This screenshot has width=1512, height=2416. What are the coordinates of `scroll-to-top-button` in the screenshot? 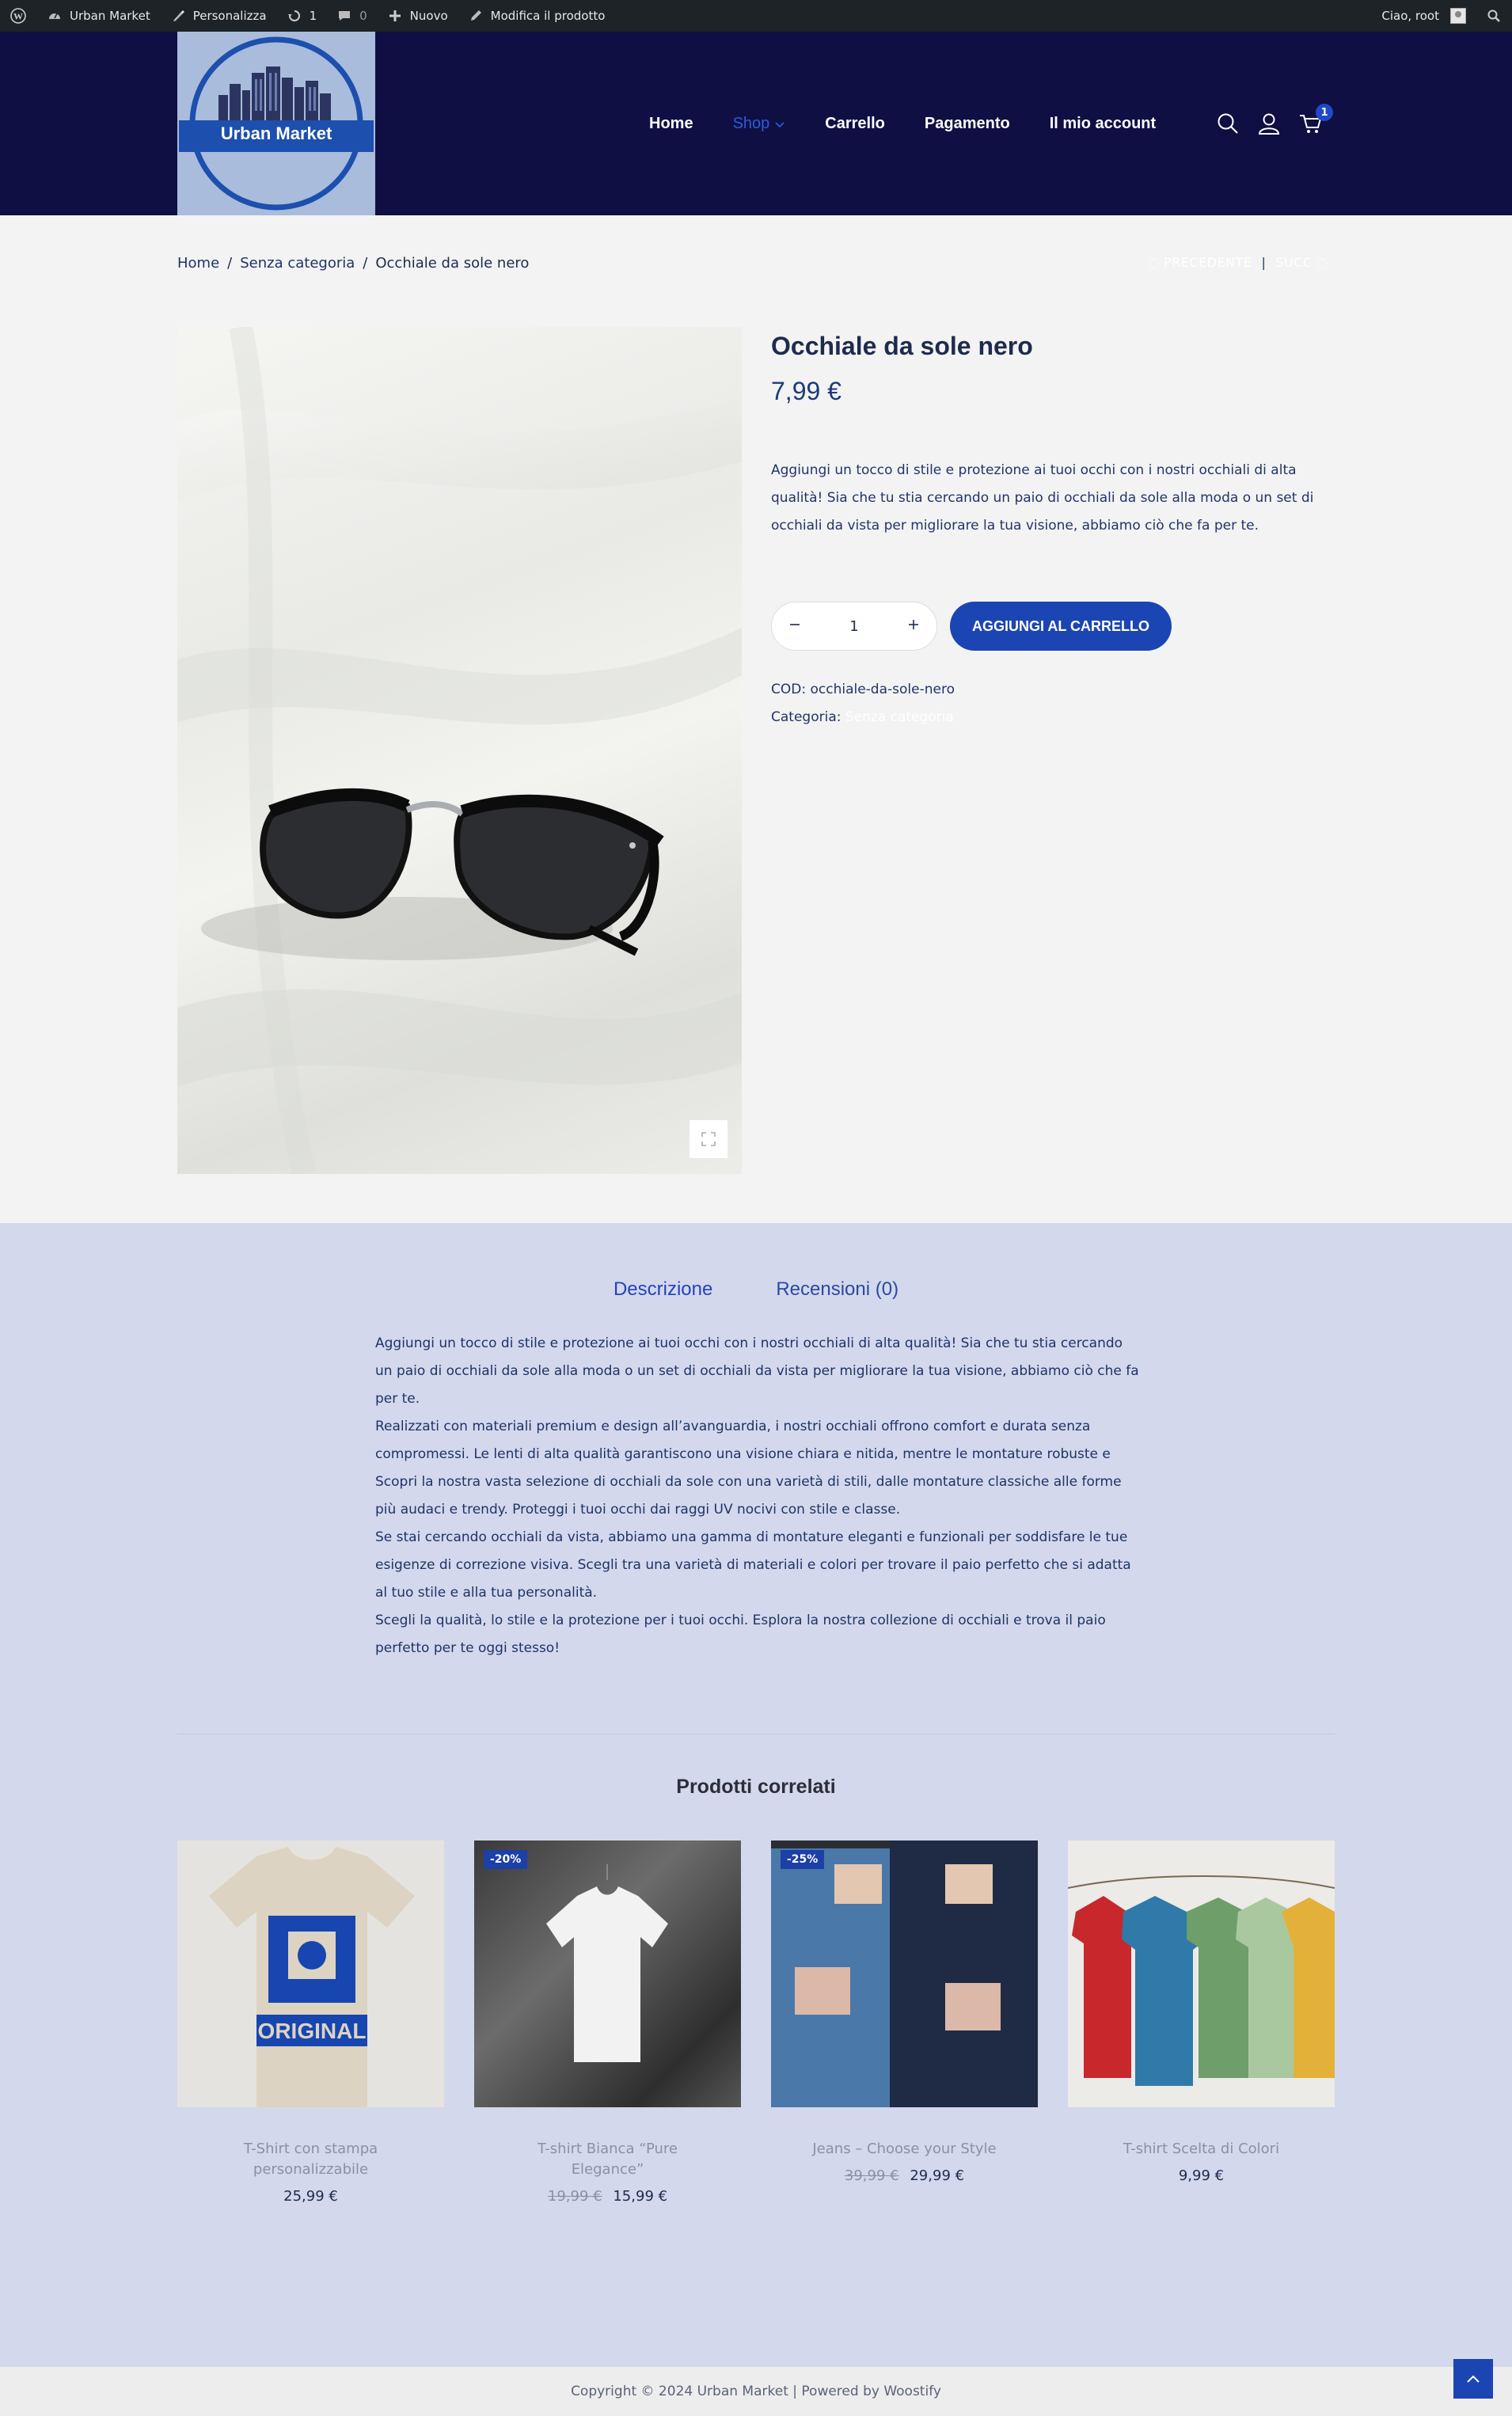 It's located at (1473, 2379).